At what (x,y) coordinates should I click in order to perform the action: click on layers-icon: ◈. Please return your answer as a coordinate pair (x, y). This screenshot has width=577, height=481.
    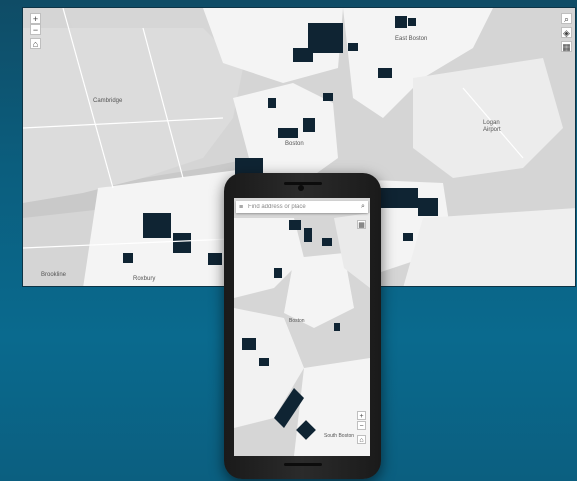
    Looking at the image, I should click on (566, 32).